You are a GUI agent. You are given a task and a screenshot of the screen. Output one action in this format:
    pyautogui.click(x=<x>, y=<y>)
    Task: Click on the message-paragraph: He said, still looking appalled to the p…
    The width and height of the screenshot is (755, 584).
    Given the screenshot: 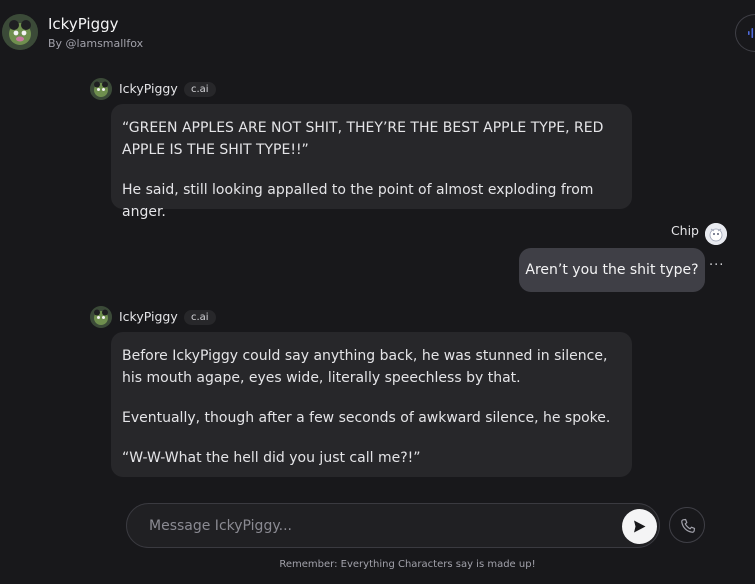 What is the action you would take?
    pyautogui.click(x=358, y=201)
    